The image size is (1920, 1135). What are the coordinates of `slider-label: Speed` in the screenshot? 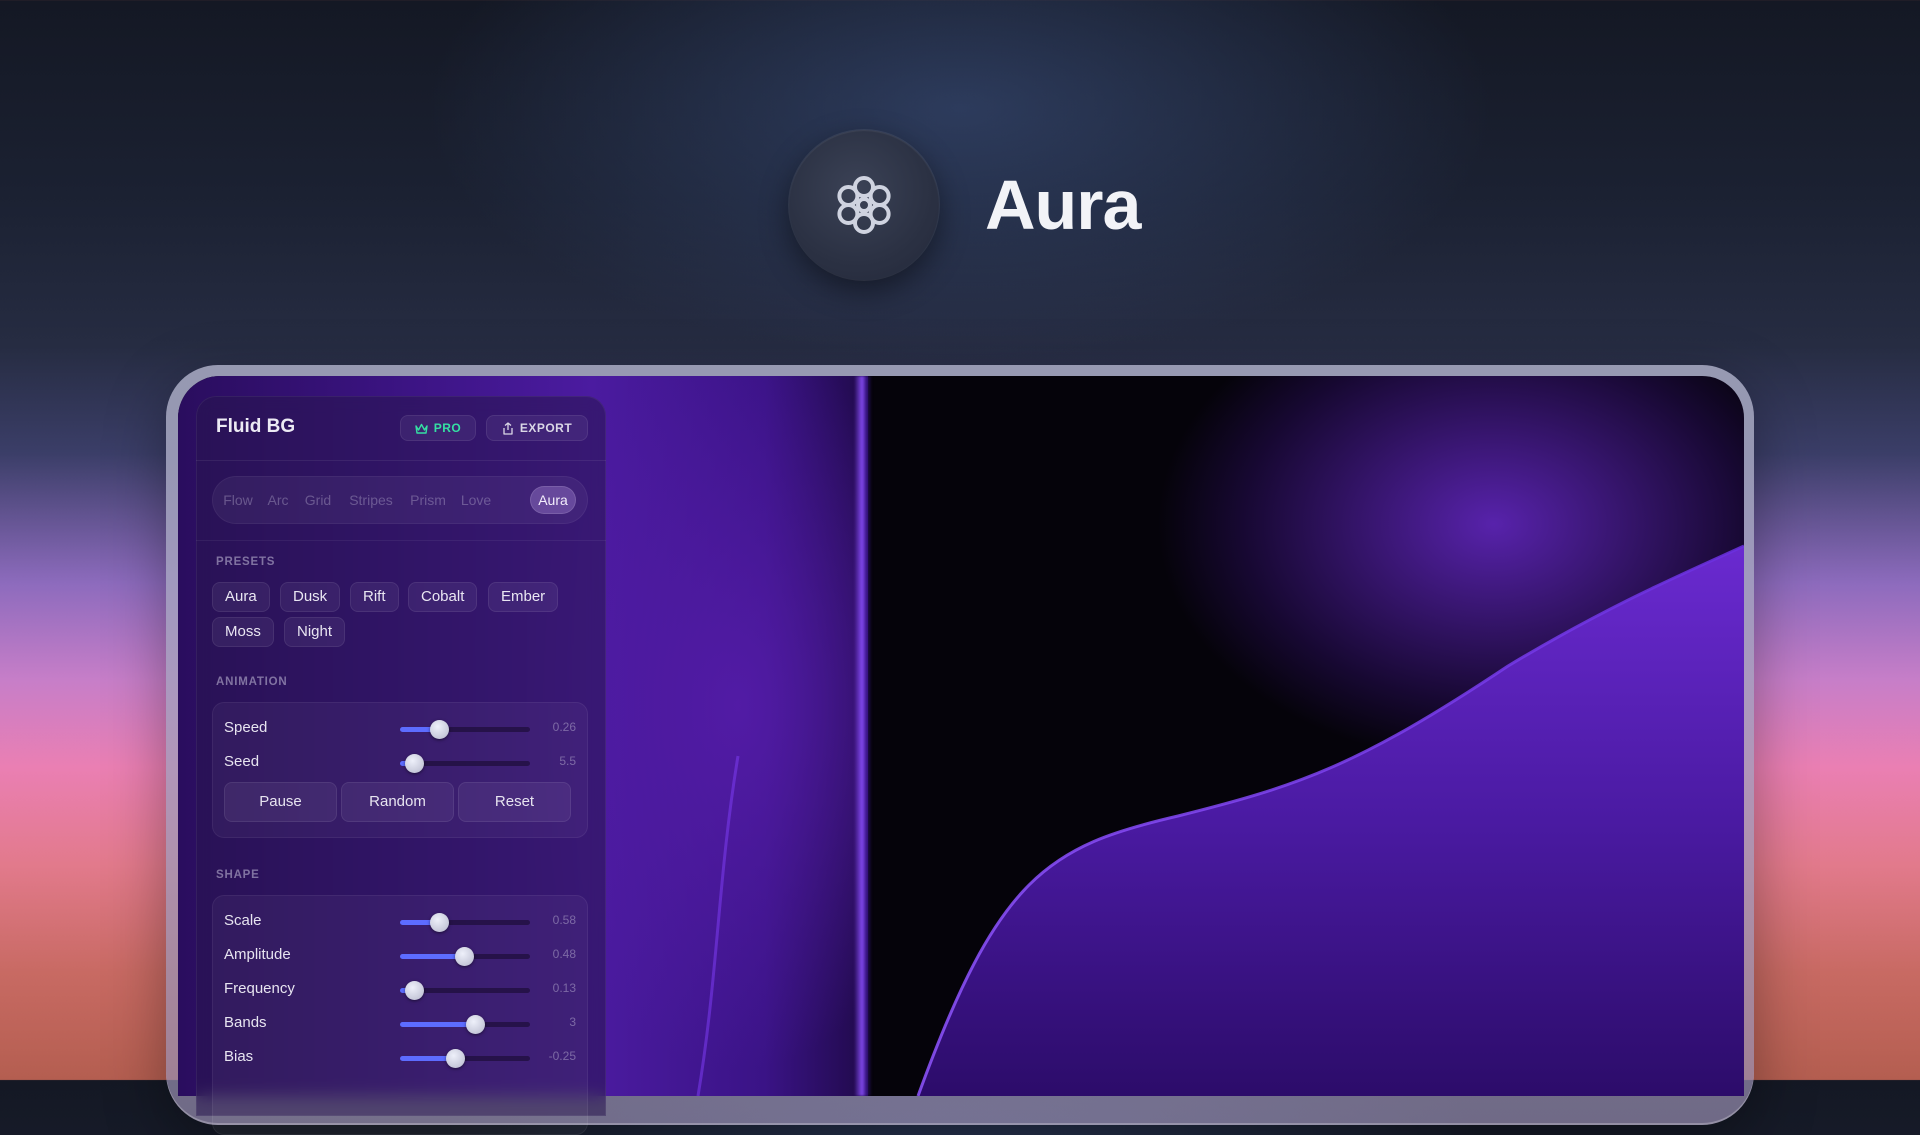 It's located at (246, 727).